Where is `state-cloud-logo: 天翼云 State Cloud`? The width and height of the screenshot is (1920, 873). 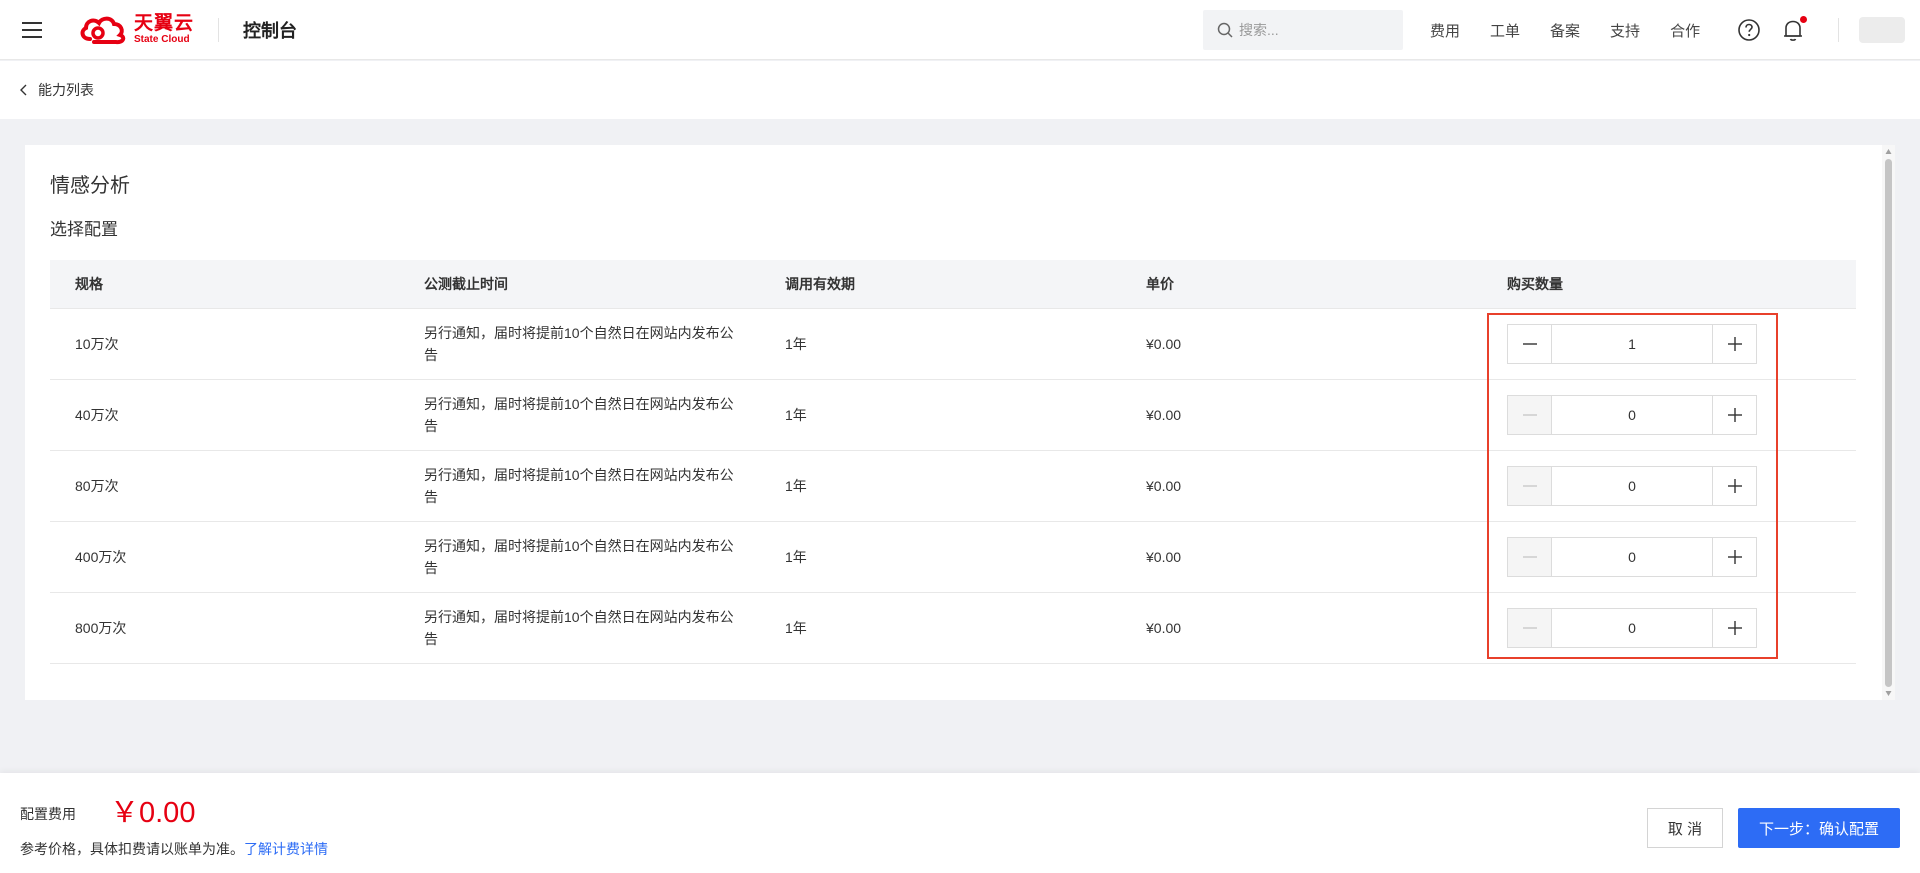 state-cloud-logo: 天翼云 State Cloud is located at coordinates (135, 30).